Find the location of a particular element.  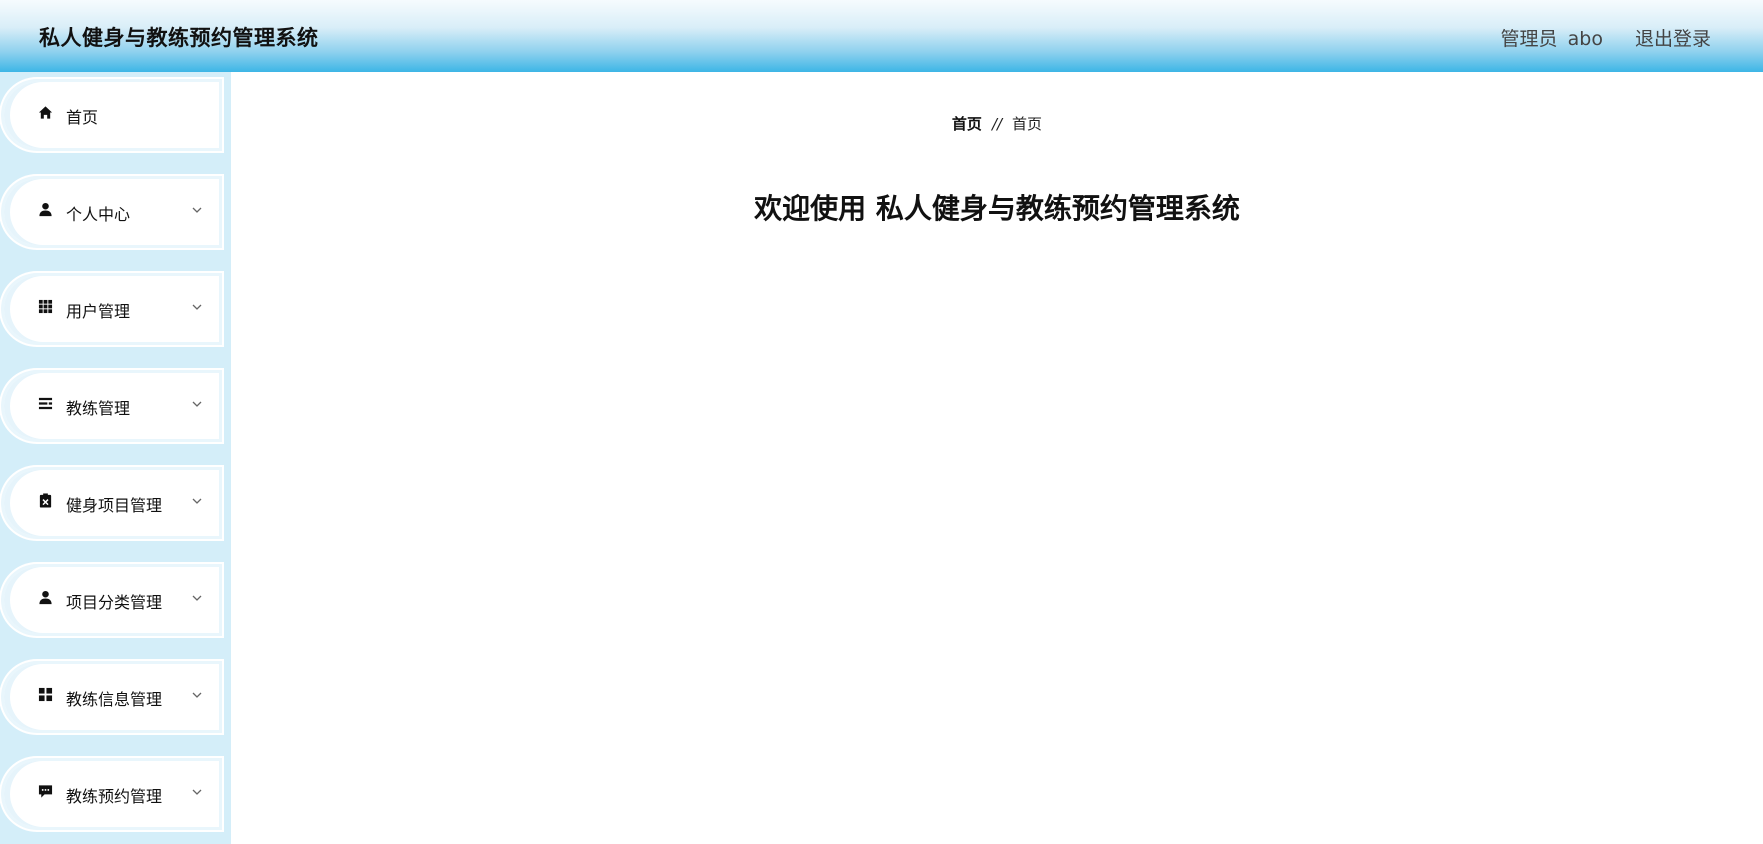

sidebar-item-label: 教练预约管理 is located at coordinates (114, 796).